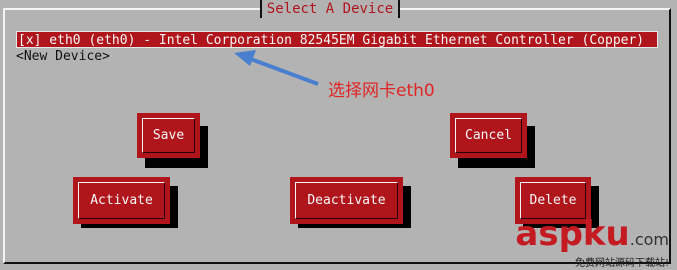  I want to click on watermark-suffix: .com, so click(649, 239).